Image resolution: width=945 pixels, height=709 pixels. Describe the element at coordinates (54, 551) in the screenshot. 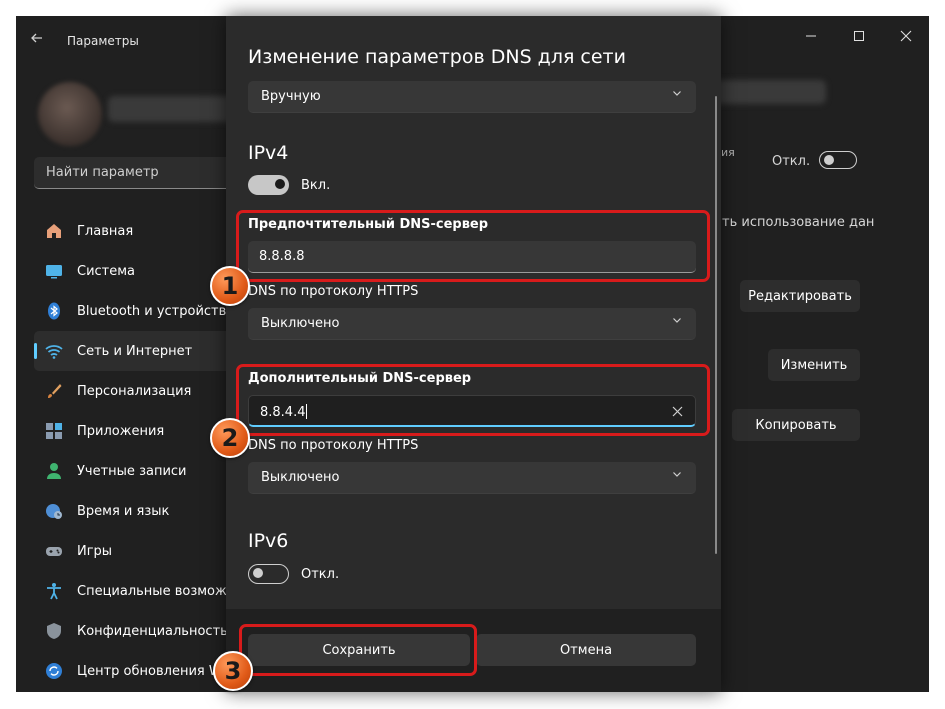

I see `gamepad-icon` at that location.